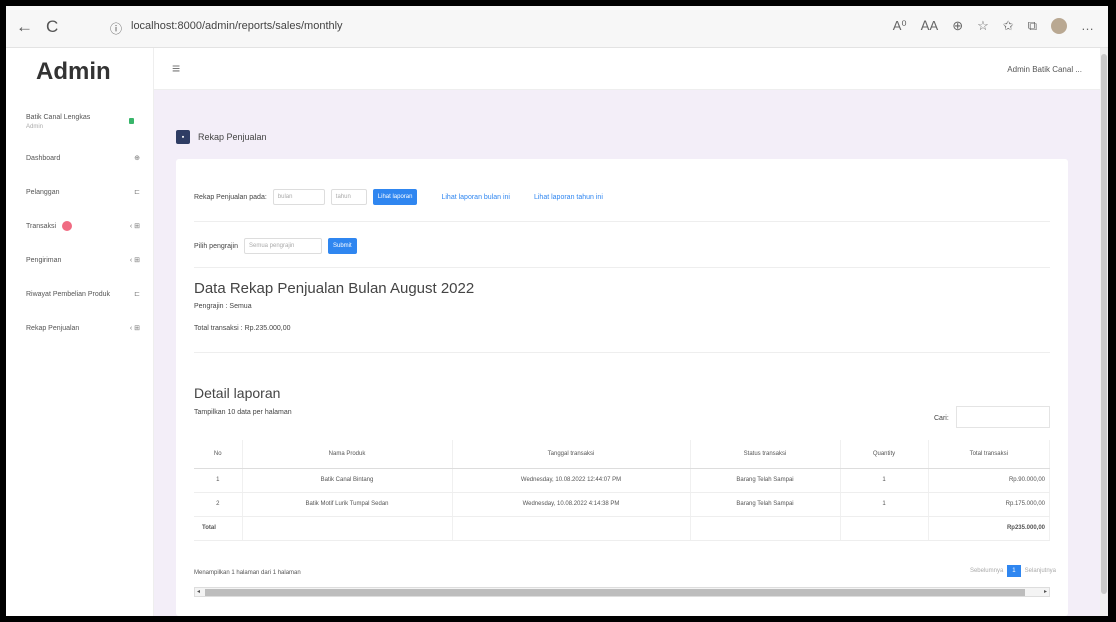 The width and height of the screenshot is (1116, 622). What do you see at coordinates (348, 197) in the screenshot?
I see `year-select: tahun` at bounding box center [348, 197].